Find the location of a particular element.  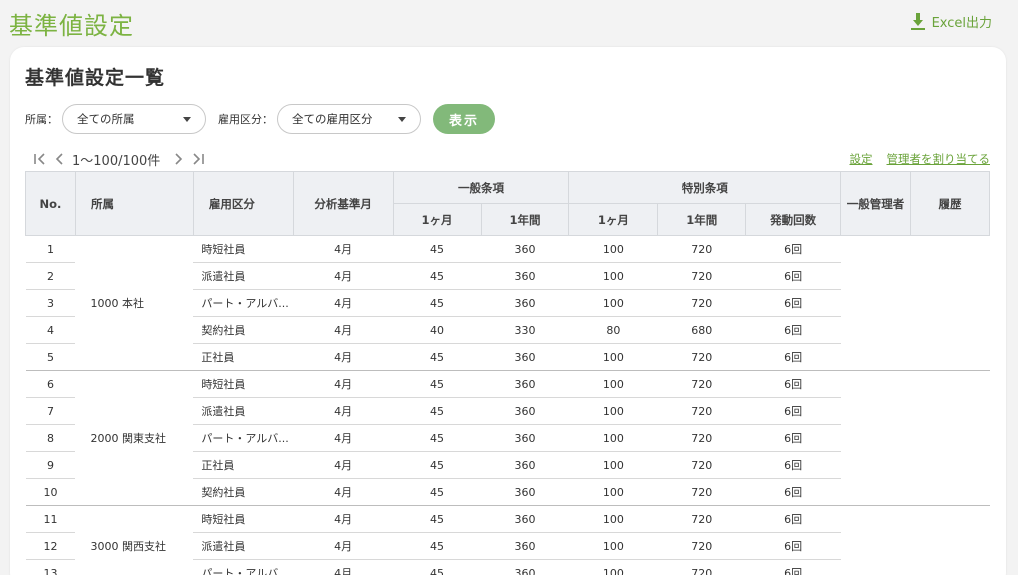

cell-general-year: 330 is located at coordinates (525, 330).